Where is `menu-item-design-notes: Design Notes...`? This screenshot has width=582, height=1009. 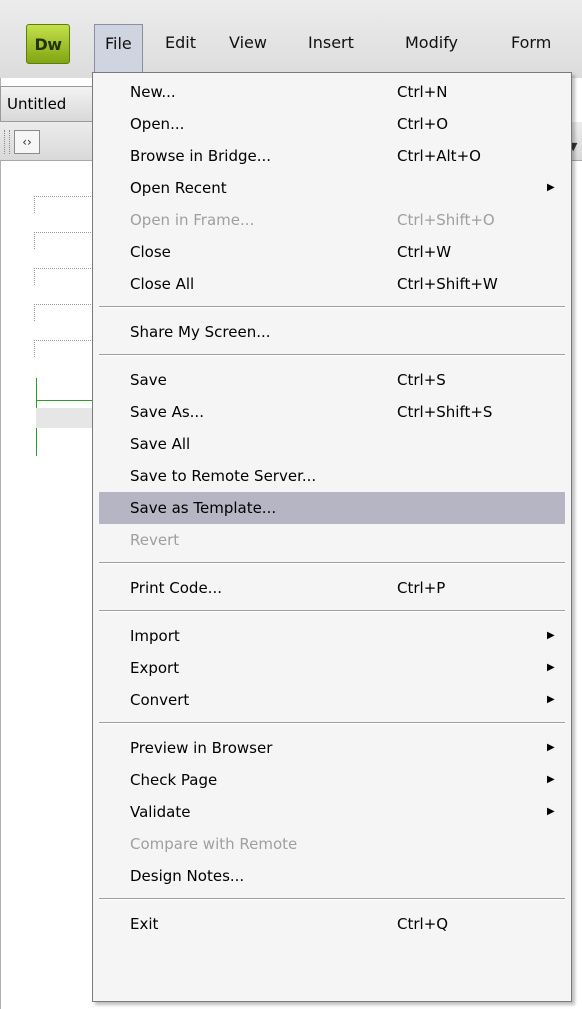
menu-item-design-notes: Design Notes... is located at coordinates (332, 876).